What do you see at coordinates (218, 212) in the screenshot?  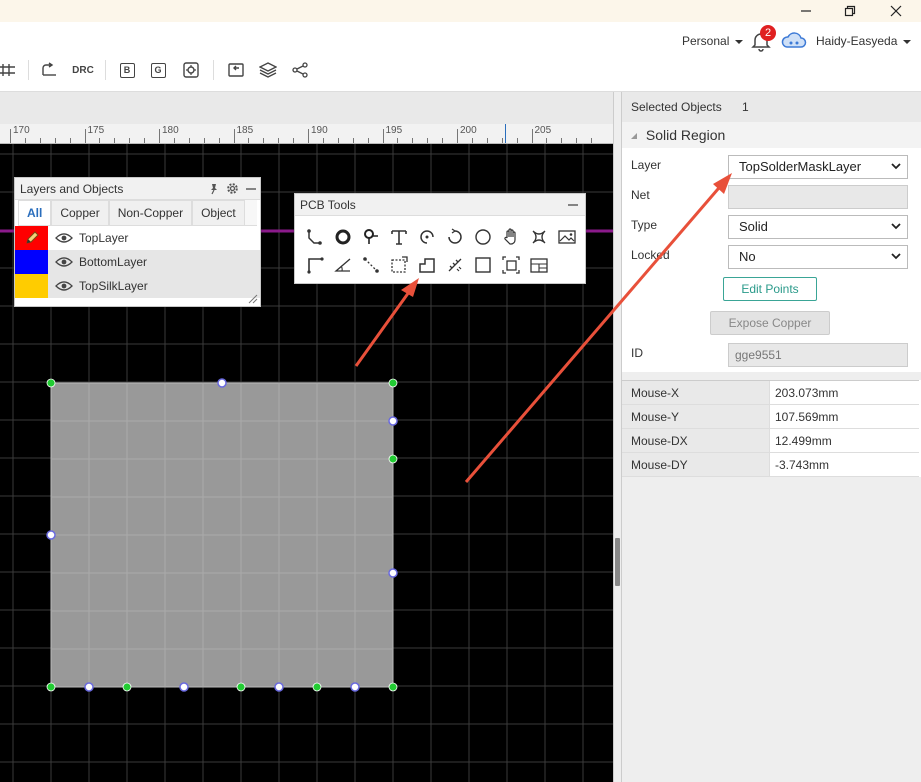 I see `tab-object: Object` at bounding box center [218, 212].